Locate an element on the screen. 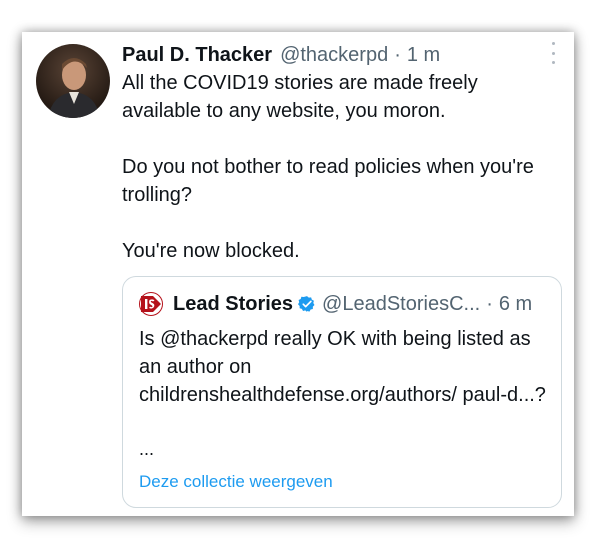  verified-badge-icon is located at coordinates (306, 304).